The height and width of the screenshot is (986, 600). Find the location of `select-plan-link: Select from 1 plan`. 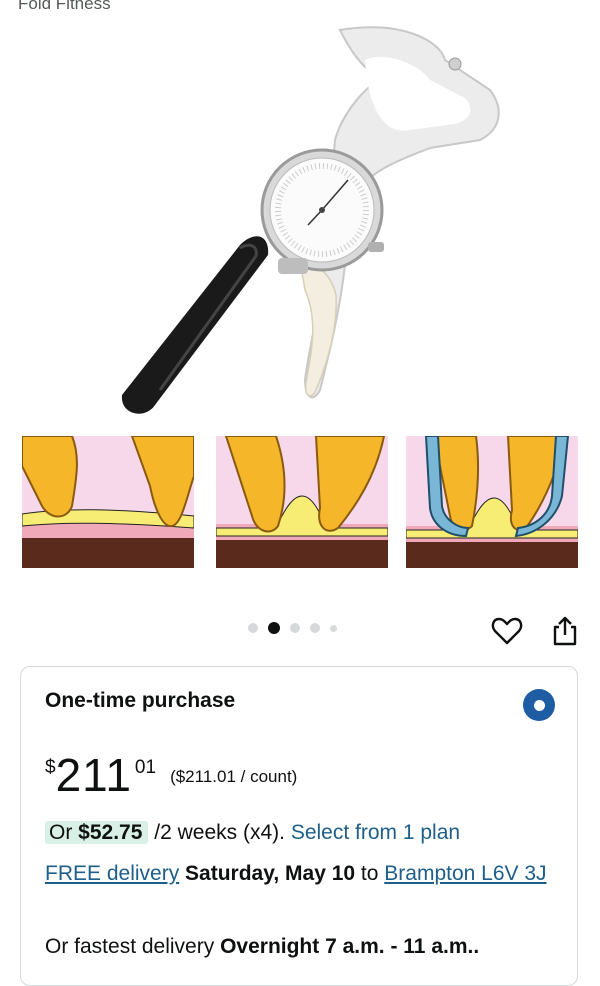

select-plan-link: Select from 1 plan is located at coordinates (375, 832).